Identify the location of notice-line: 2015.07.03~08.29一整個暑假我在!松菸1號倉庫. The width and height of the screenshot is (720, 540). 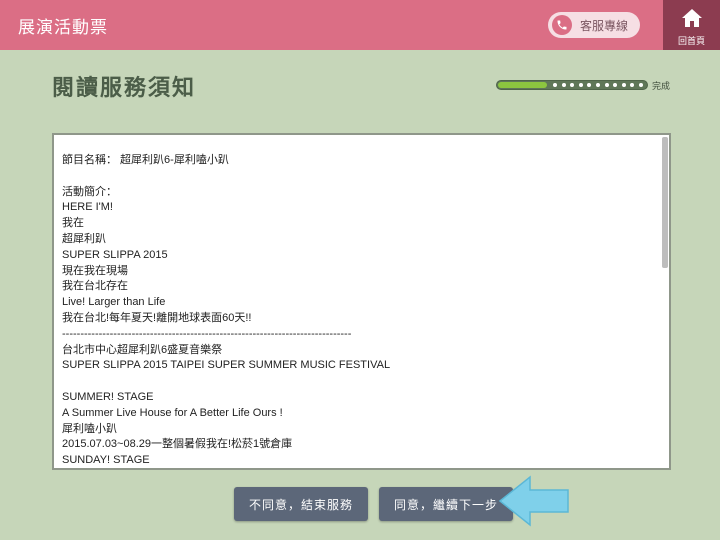
(177, 444).